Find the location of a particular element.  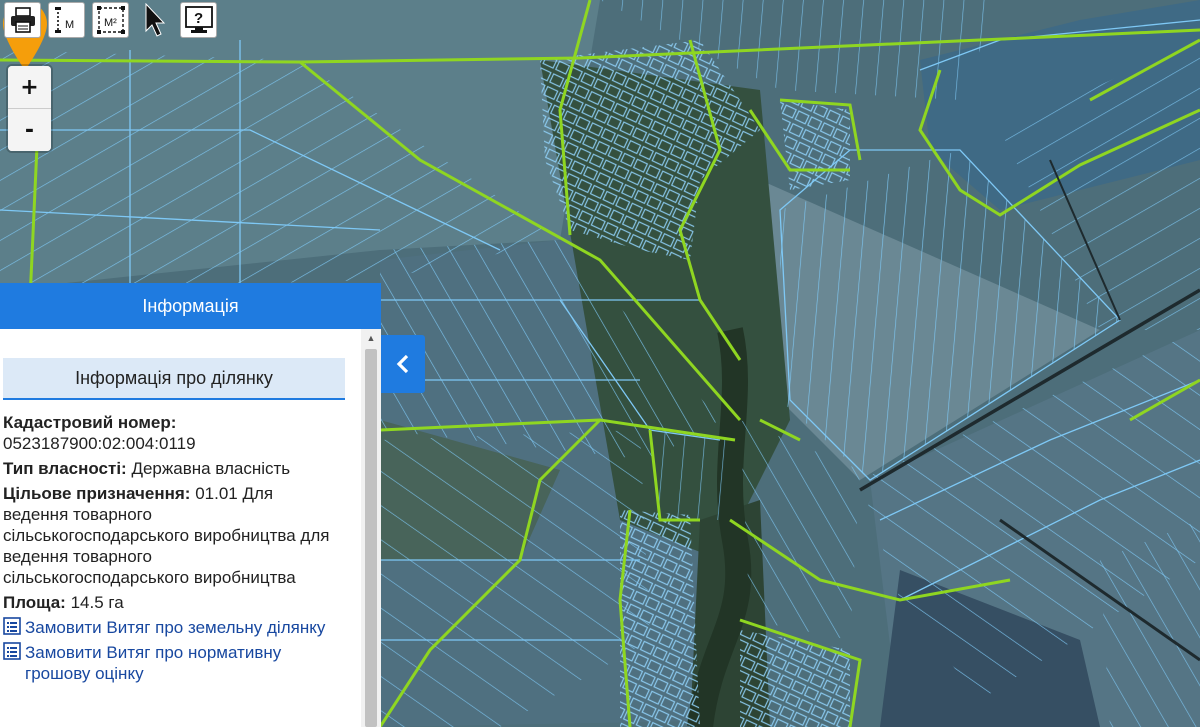

area-icon: M² is located at coordinates (110, 20).